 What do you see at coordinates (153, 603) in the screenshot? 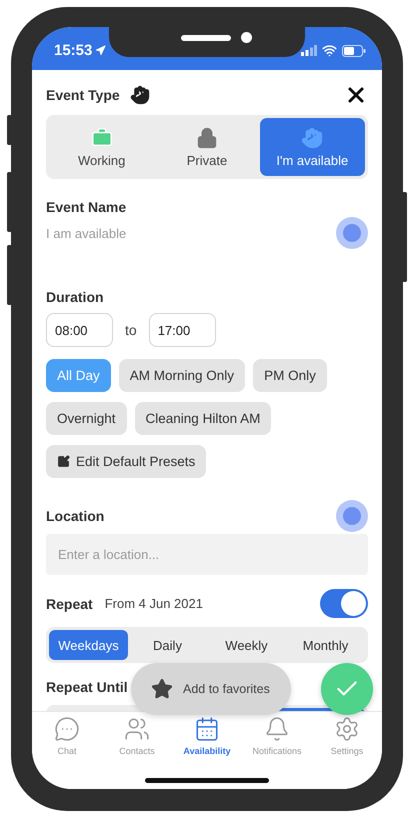
I see `repeat-start-date: From 4 Jun 2021` at bounding box center [153, 603].